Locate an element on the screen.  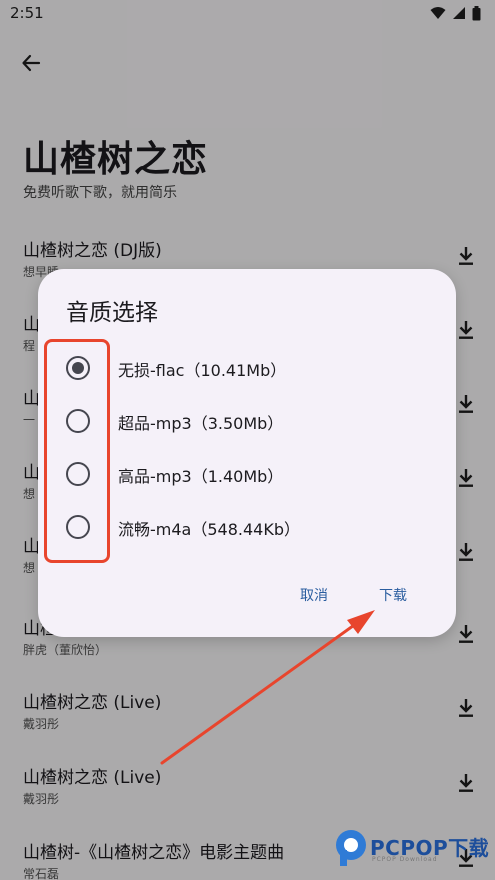
pcpop-logo-icon is located at coordinates (351, 848).